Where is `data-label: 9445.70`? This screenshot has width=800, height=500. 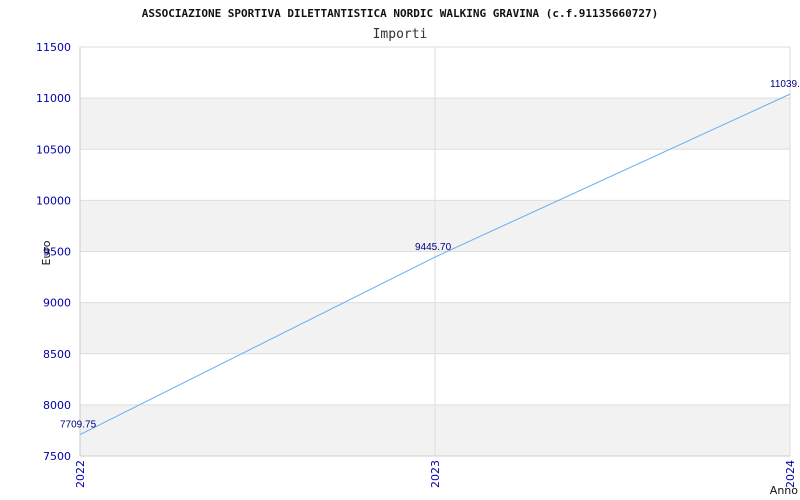 data-label: 9445.70 is located at coordinates (433, 247).